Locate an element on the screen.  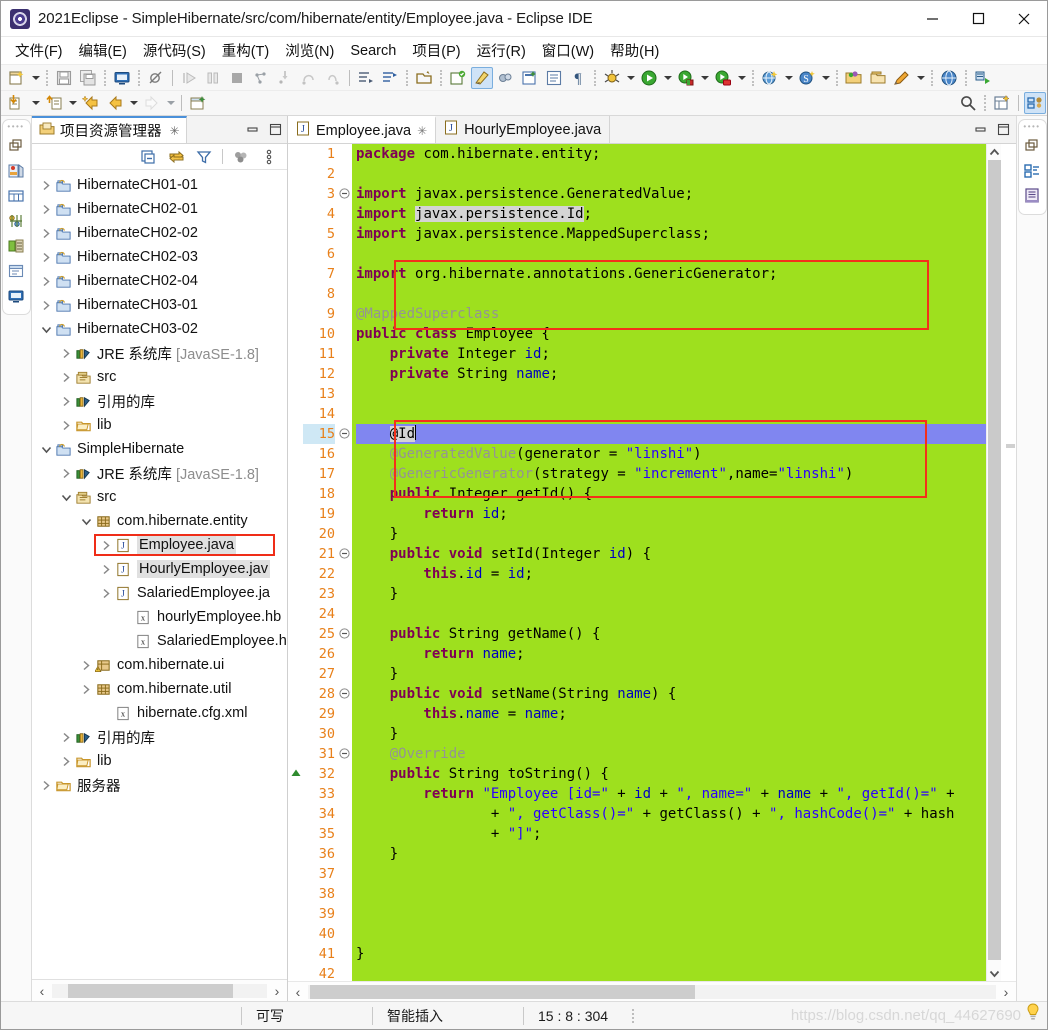
editor-tab-hourlyemployee: J HourlyEmployee.java is located at coordinates (523, 129).